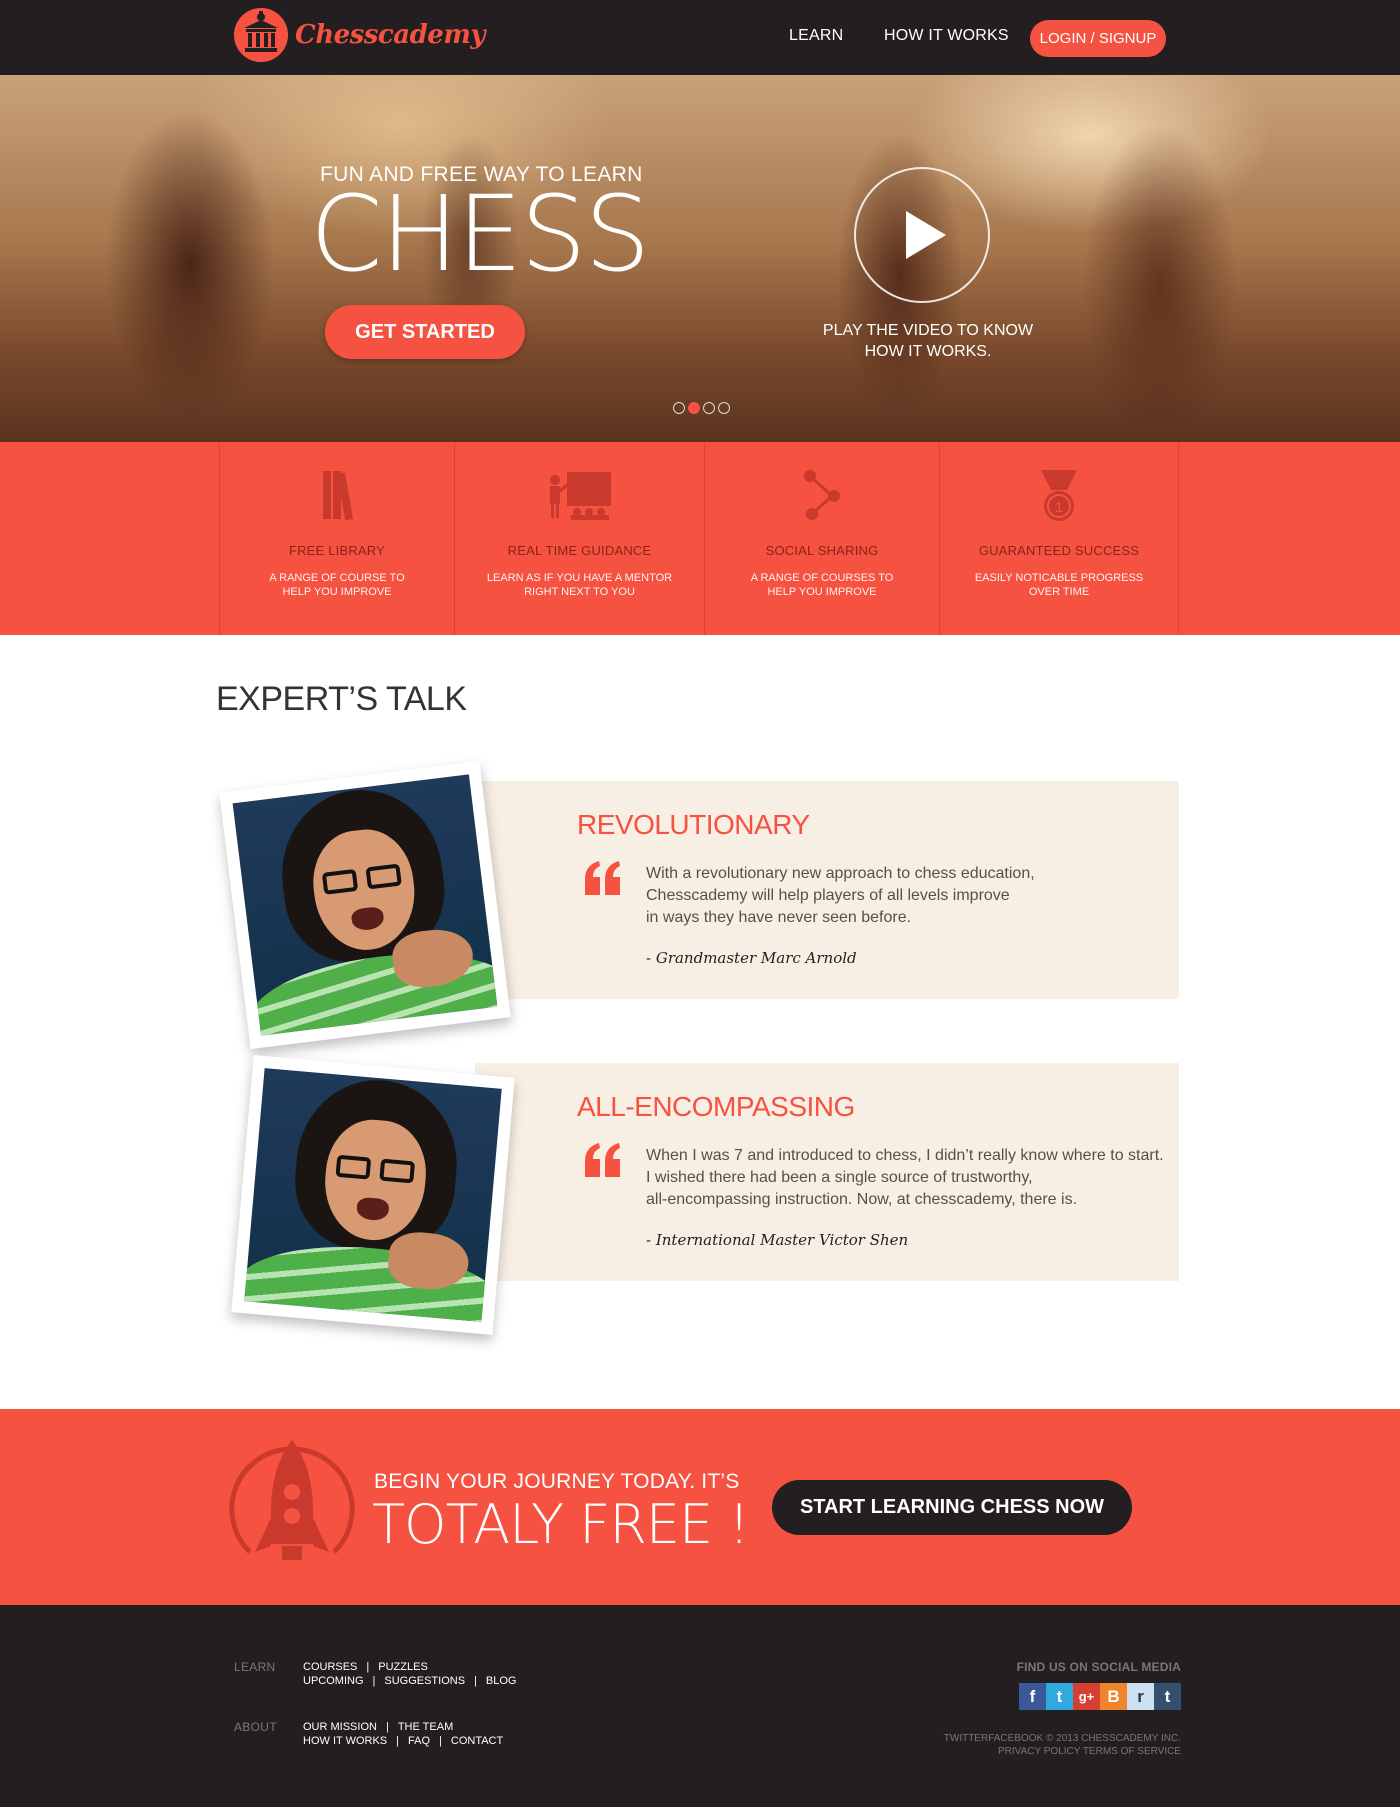 The image size is (1400, 1807). I want to click on facebook-icon: f, so click(1032, 1696).